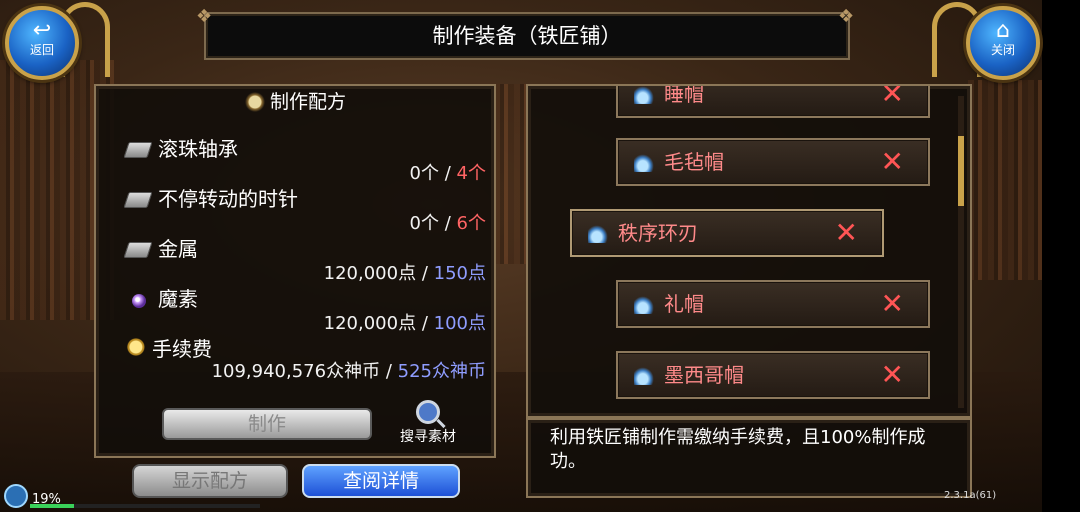 The image size is (1080, 512). What do you see at coordinates (970, 495) in the screenshot?
I see `version-label: 2.3.1a(61)` at bounding box center [970, 495].